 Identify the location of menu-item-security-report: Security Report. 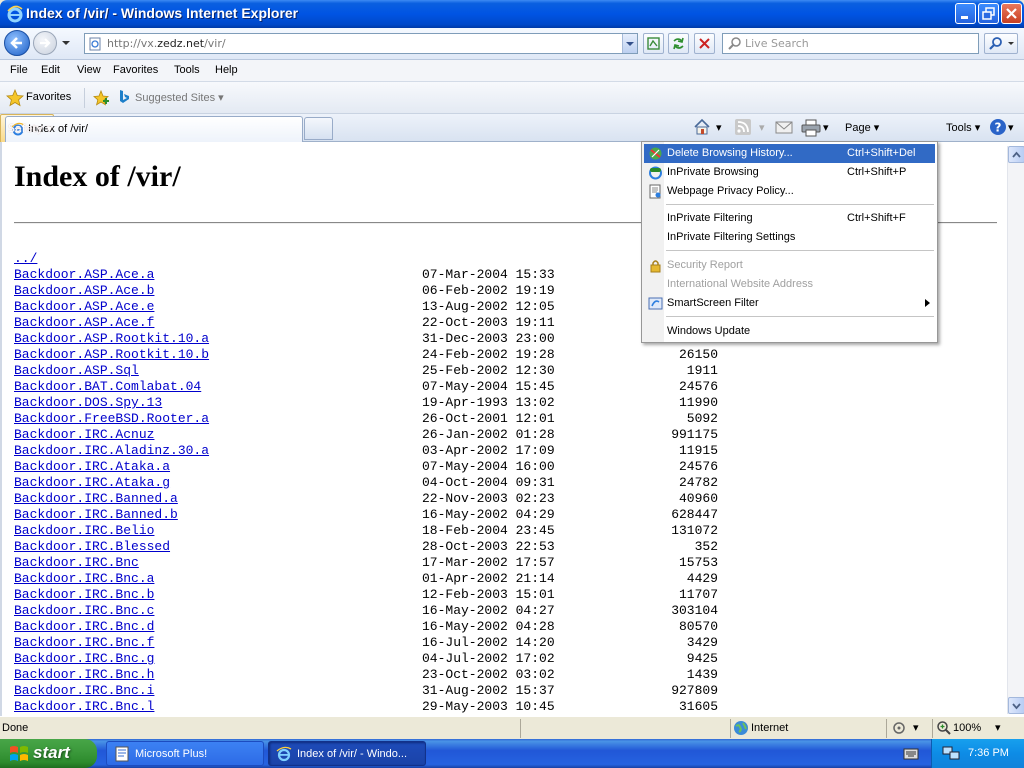
(789, 265).